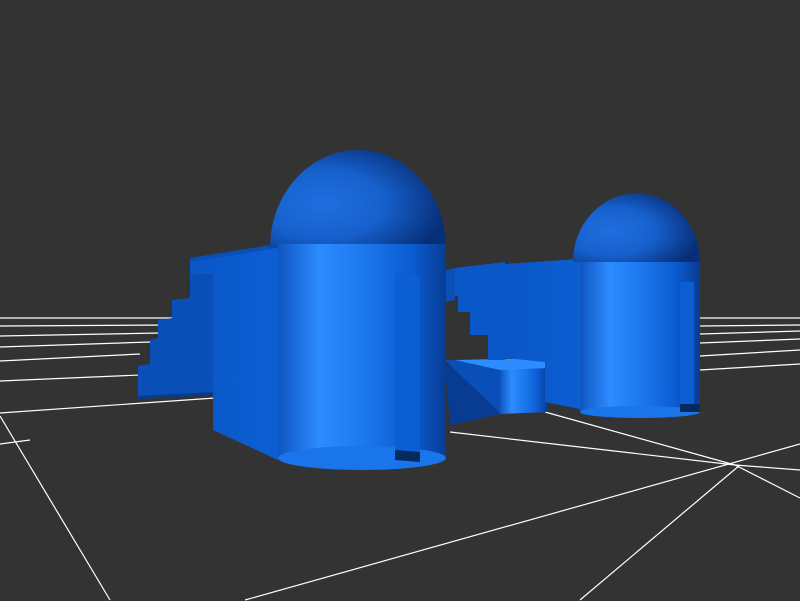 Image resolution: width=800 pixels, height=601 pixels. What do you see at coordinates (176, 328) in the screenshot?
I see `left-stepped-wall` at bounding box center [176, 328].